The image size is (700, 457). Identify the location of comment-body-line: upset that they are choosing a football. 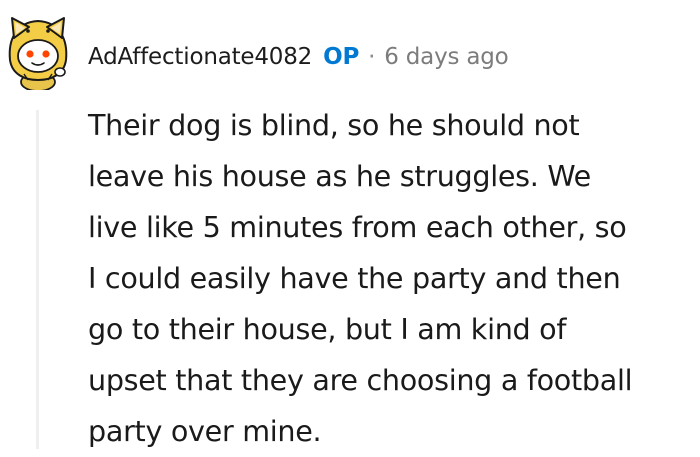
(360, 380).